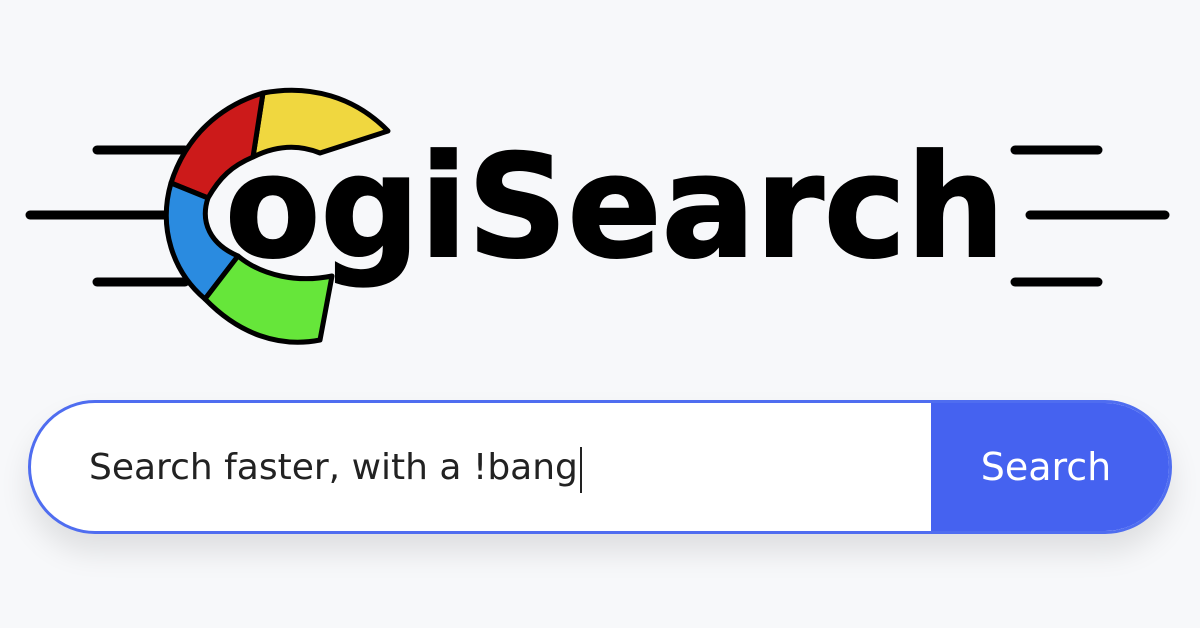 The image size is (1200, 628). I want to click on text-caret, so click(581, 470).